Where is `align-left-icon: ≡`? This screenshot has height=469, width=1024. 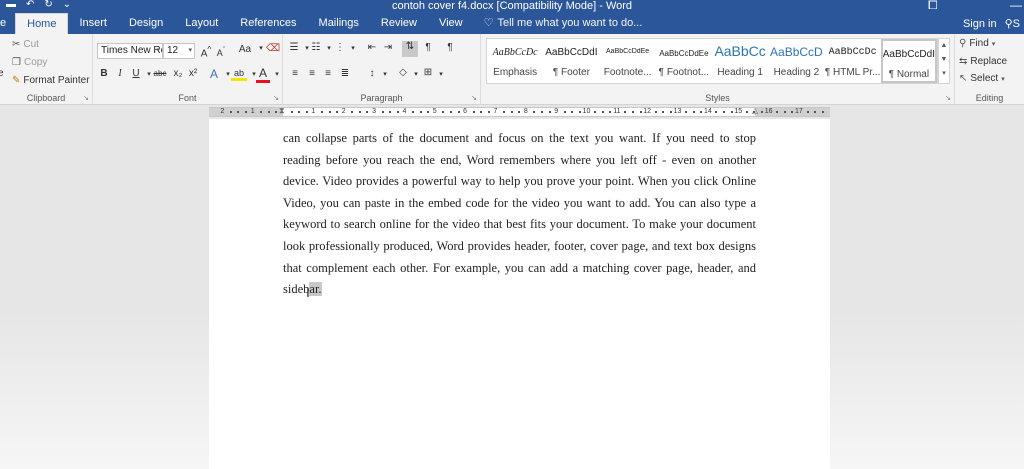
align-left-icon: ≡ is located at coordinates (295, 73).